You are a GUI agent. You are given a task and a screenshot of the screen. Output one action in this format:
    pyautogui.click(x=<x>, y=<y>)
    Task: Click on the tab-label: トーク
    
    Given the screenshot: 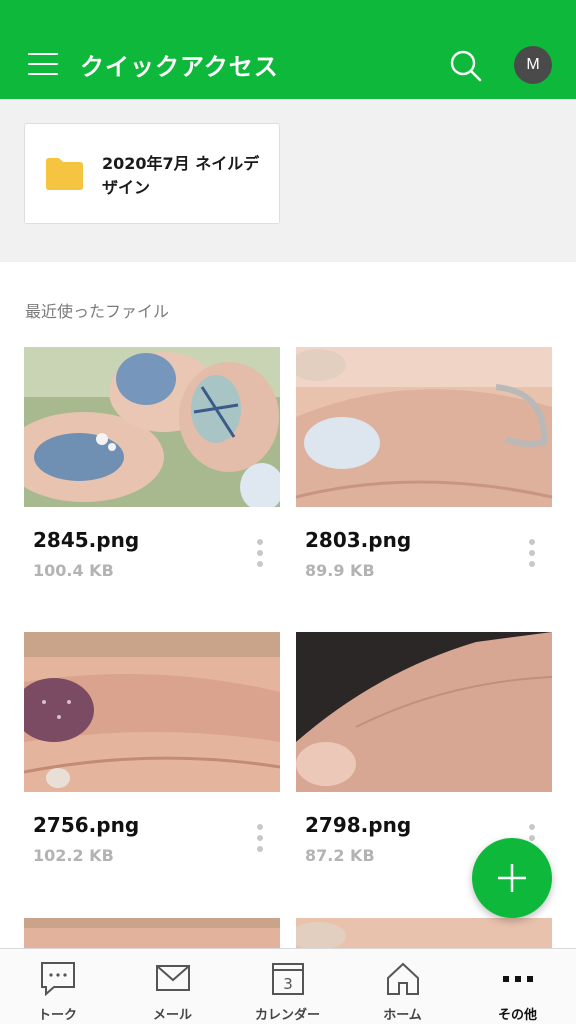 What is the action you would take?
    pyautogui.click(x=57, y=1015)
    